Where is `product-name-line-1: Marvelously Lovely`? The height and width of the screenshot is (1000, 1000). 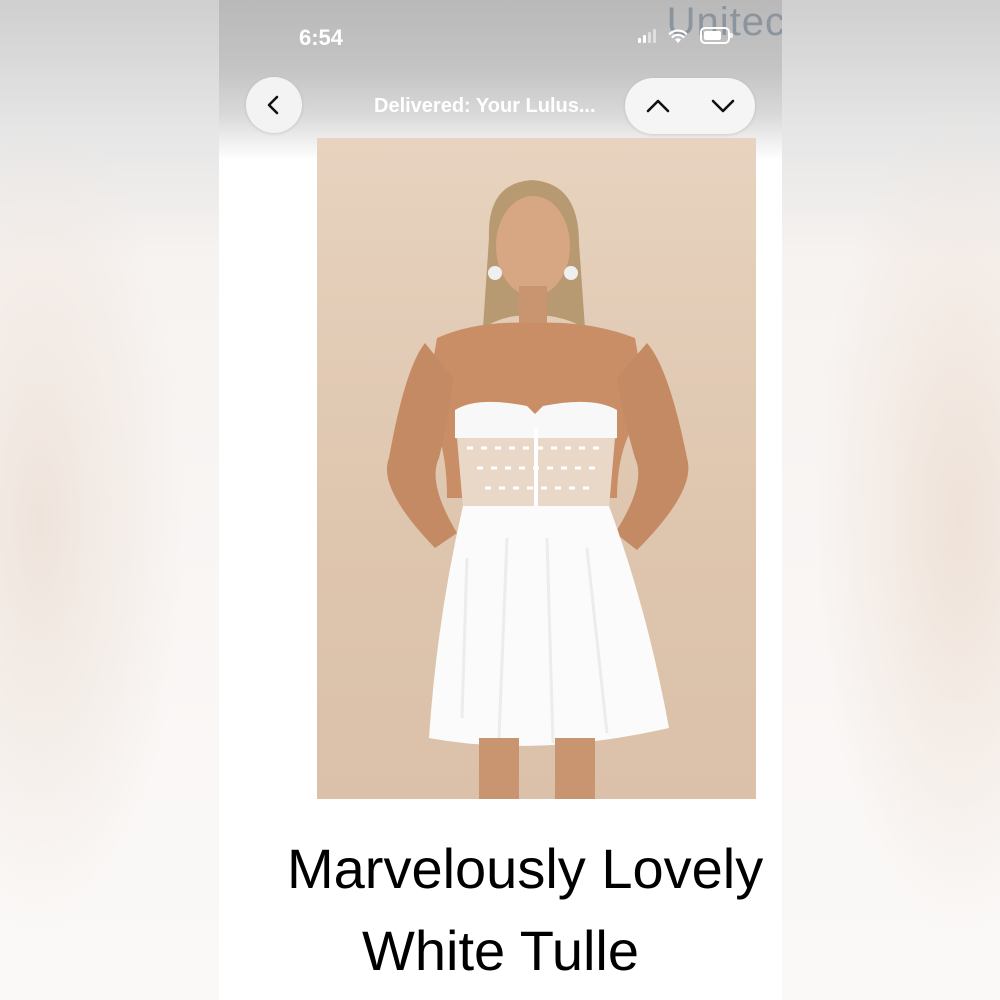
product-name-line-1: Marvelously Lovely is located at coordinates (525, 868).